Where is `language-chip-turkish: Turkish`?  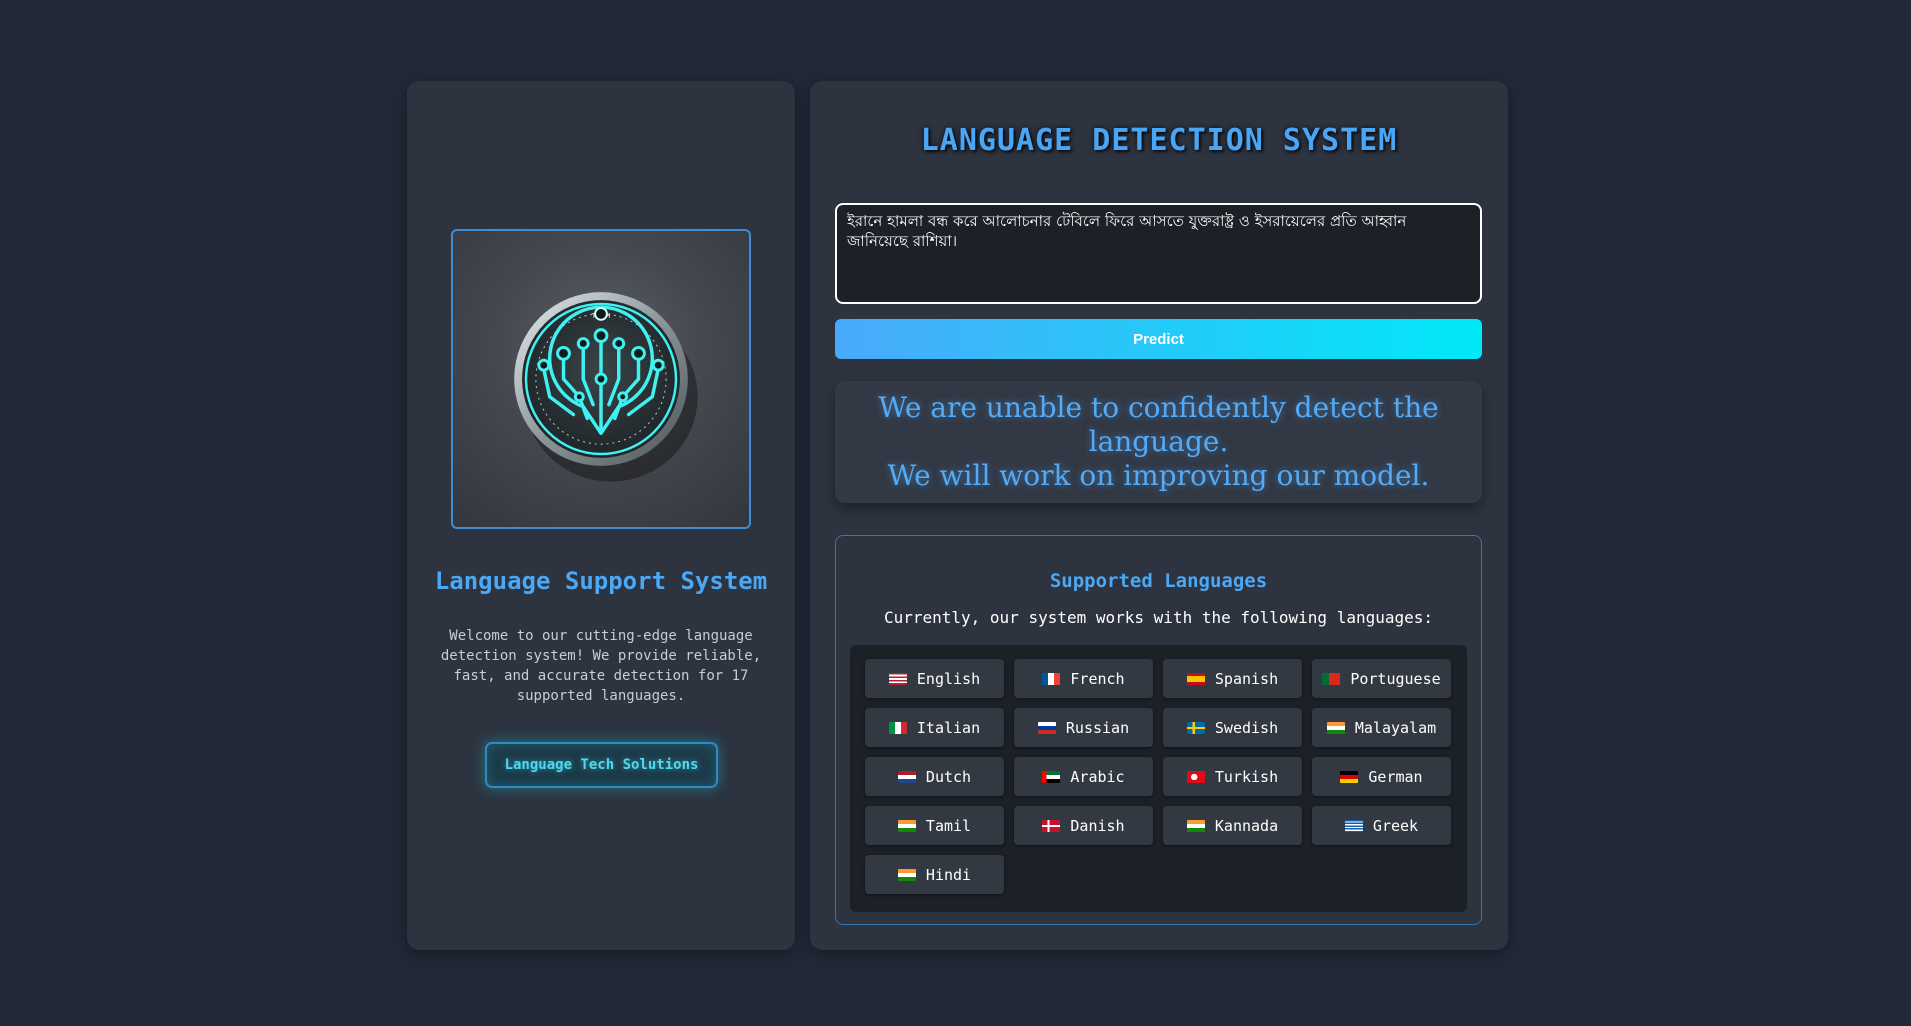
language-chip-turkish: Turkish is located at coordinates (1232, 776).